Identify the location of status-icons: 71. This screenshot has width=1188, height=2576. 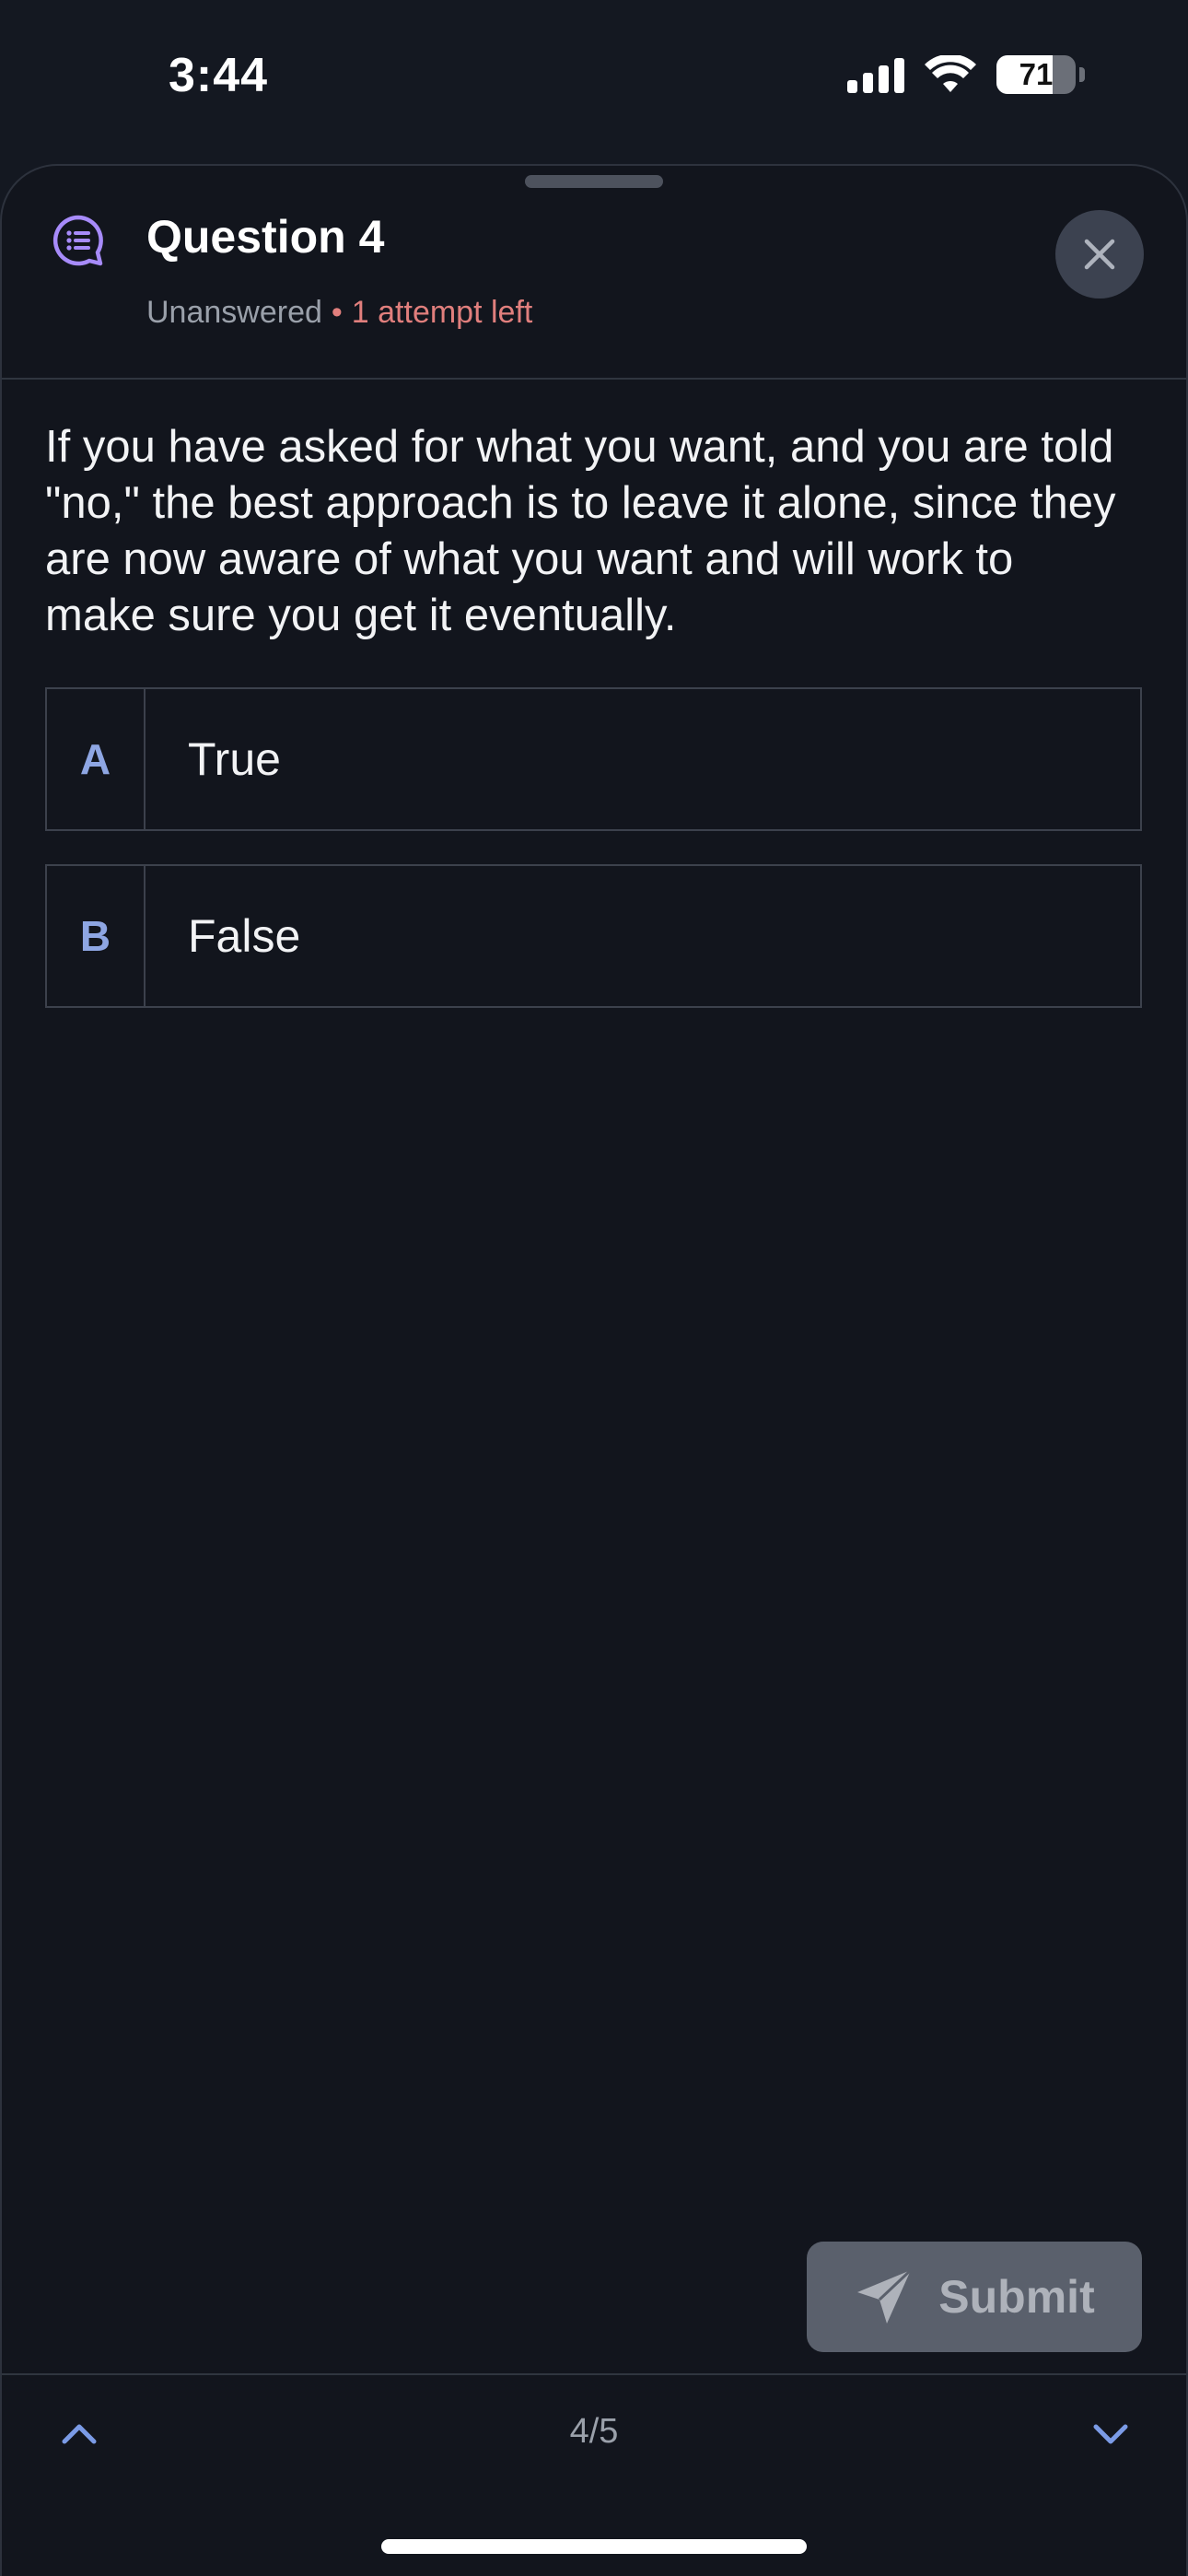
(966, 74).